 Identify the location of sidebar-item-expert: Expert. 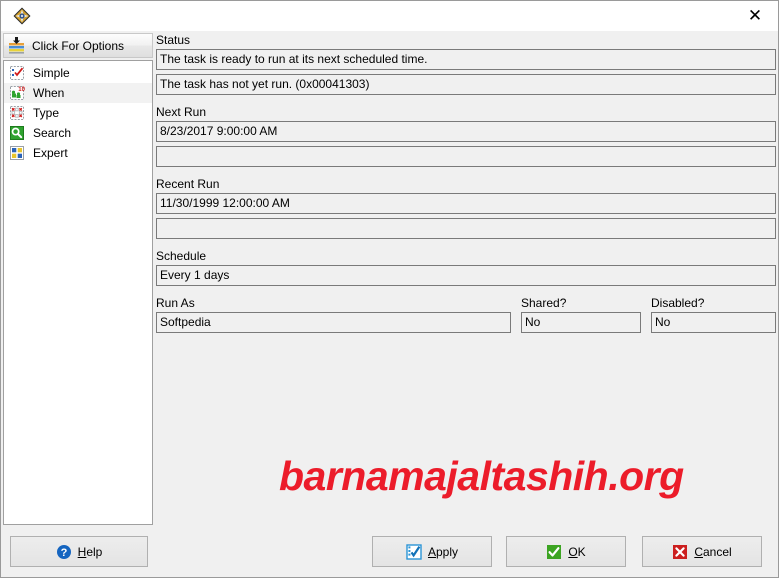
(78, 153).